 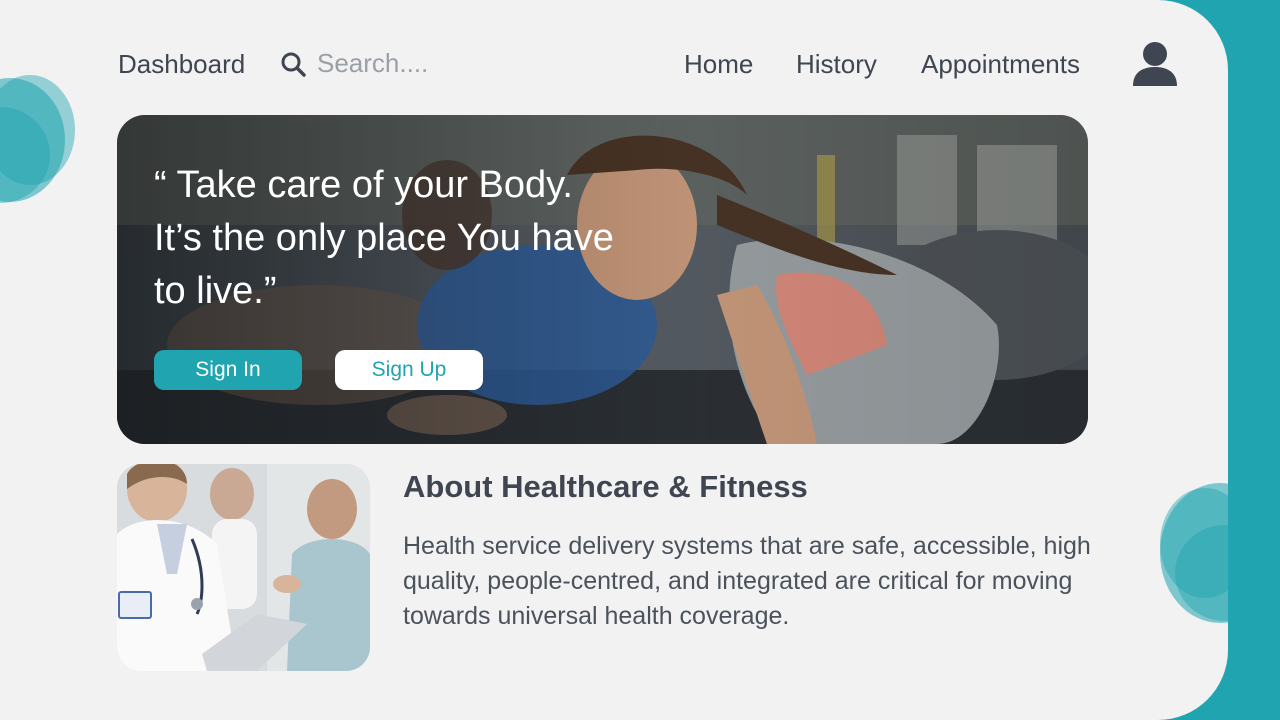 What do you see at coordinates (1155, 64) in the screenshot?
I see `user-icon` at bounding box center [1155, 64].